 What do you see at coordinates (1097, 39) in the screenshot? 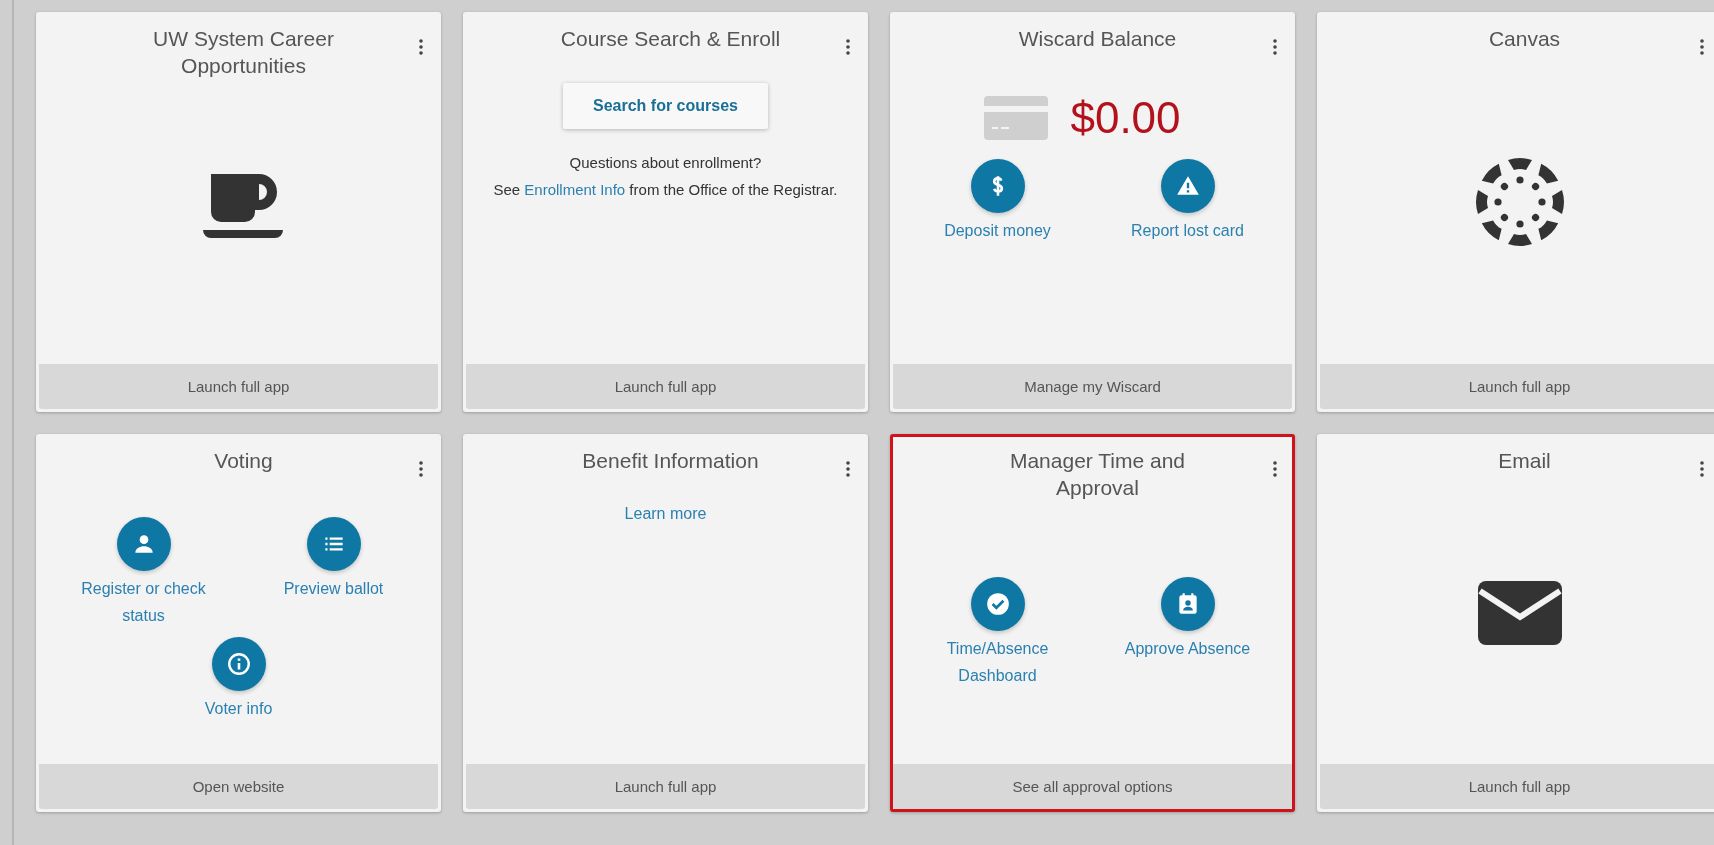
I see `card-title: Wiscard Balance` at bounding box center [1097, 39].